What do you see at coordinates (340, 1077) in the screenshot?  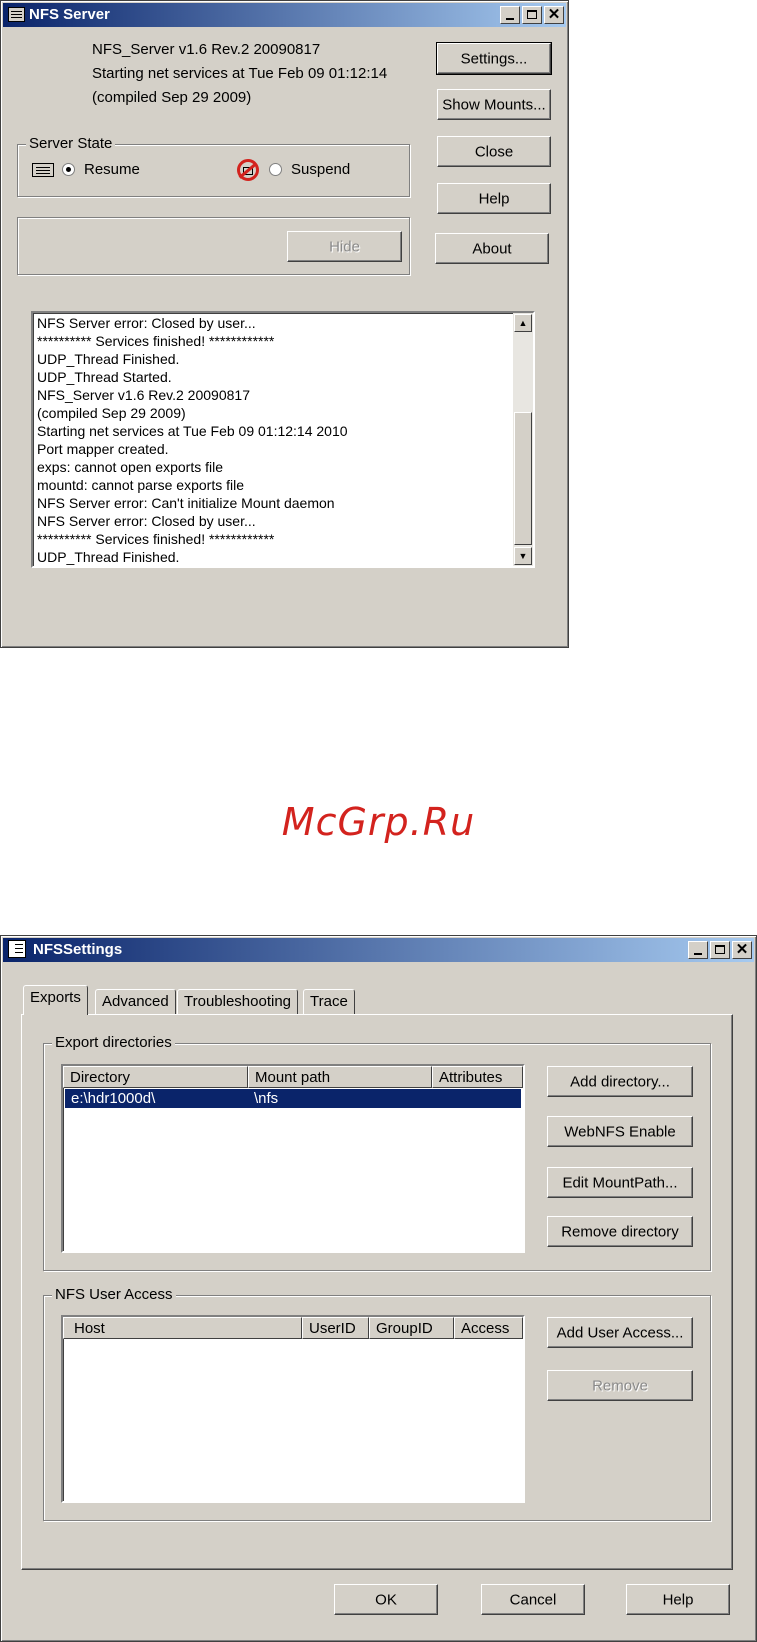 I see `column-header-mount-path: Mount path` at bounding box center [340, 1077].